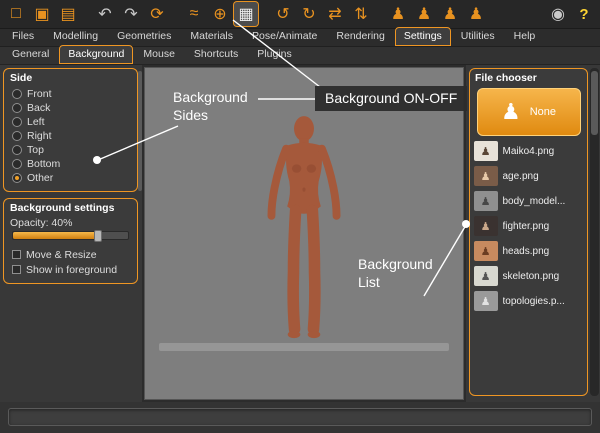  I want to click on grab-screen-icon: ◉, so click(558, 14).